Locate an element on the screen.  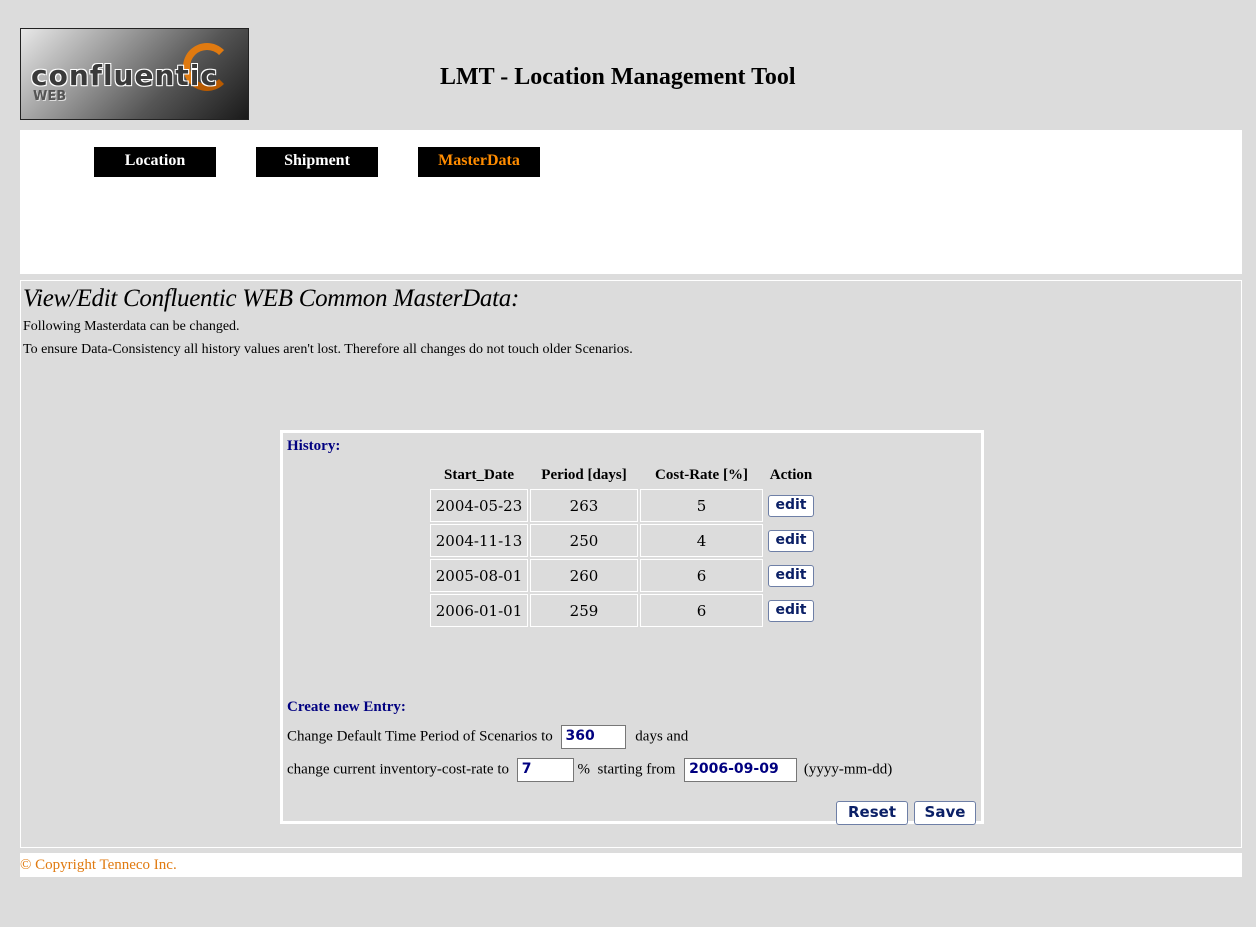
logo-text: confluentic is located at coordinates (124, 75).